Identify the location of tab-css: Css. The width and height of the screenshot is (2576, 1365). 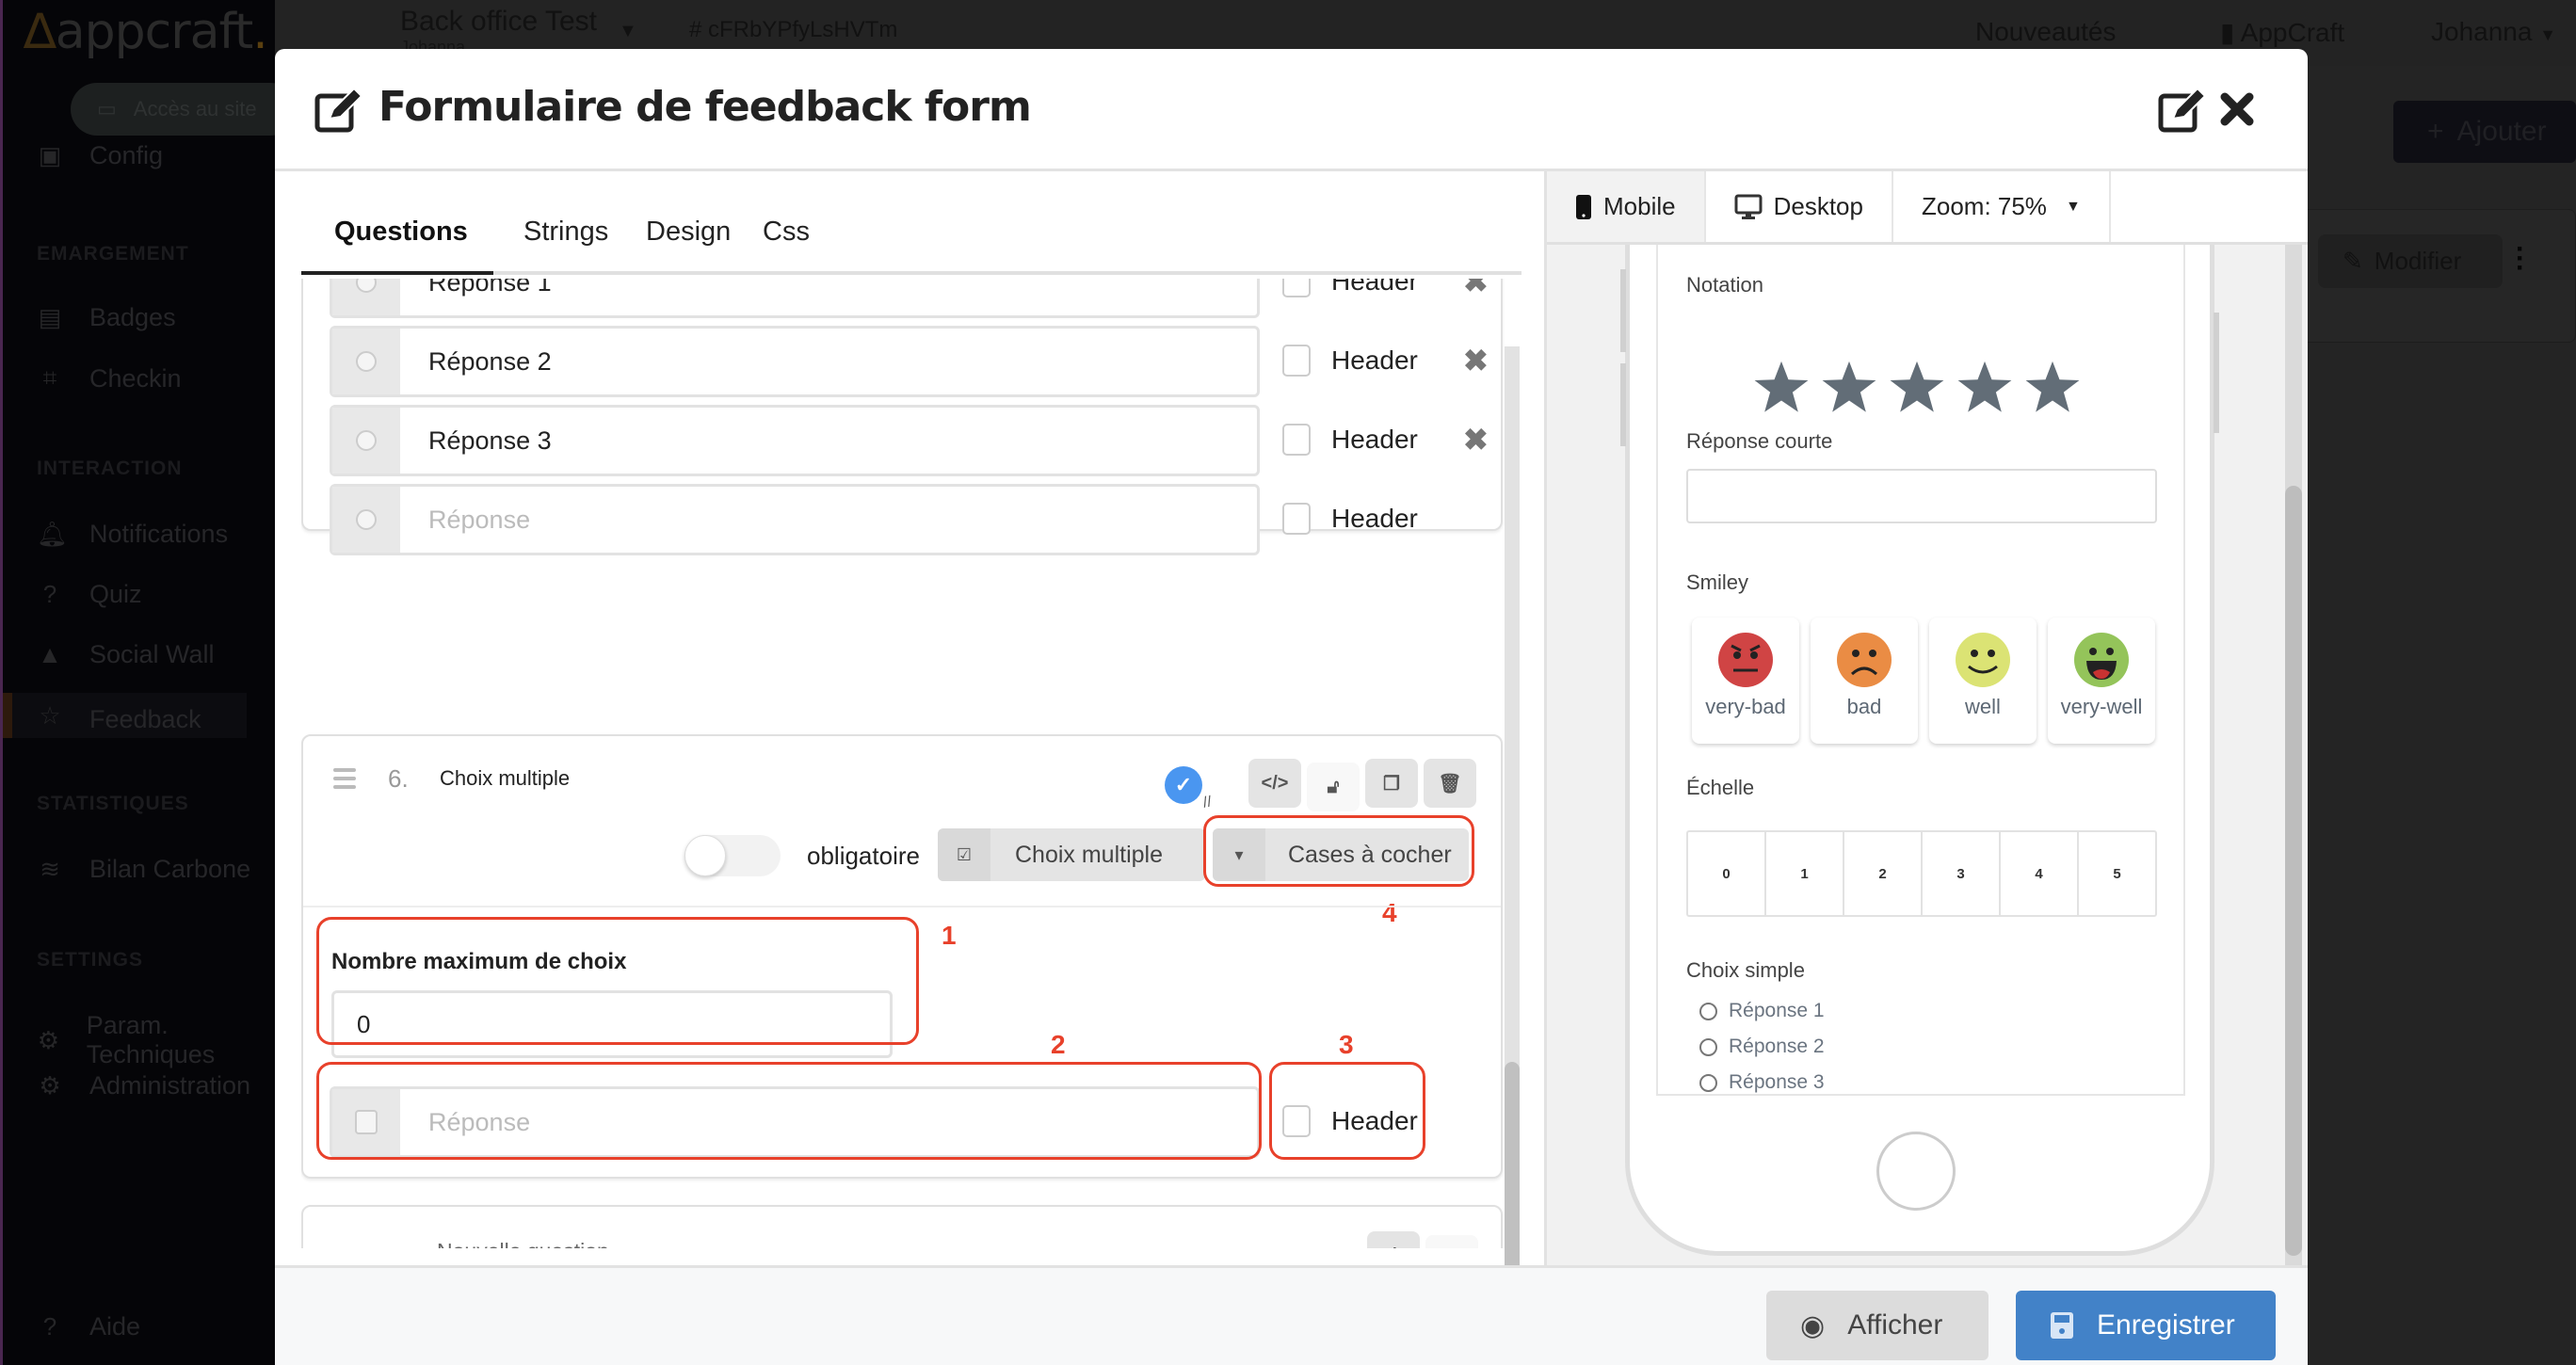
(786, 232).